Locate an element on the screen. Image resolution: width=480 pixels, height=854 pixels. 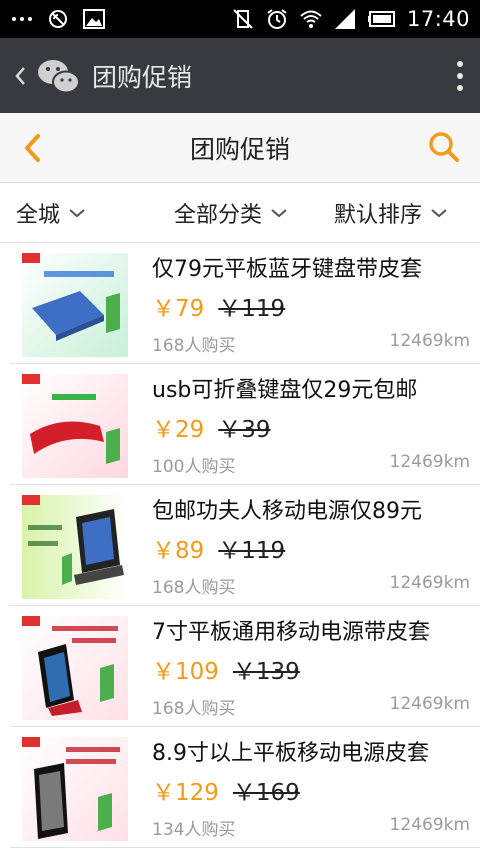
blue-keyboard-case-image is located at coordinates (75, 305).